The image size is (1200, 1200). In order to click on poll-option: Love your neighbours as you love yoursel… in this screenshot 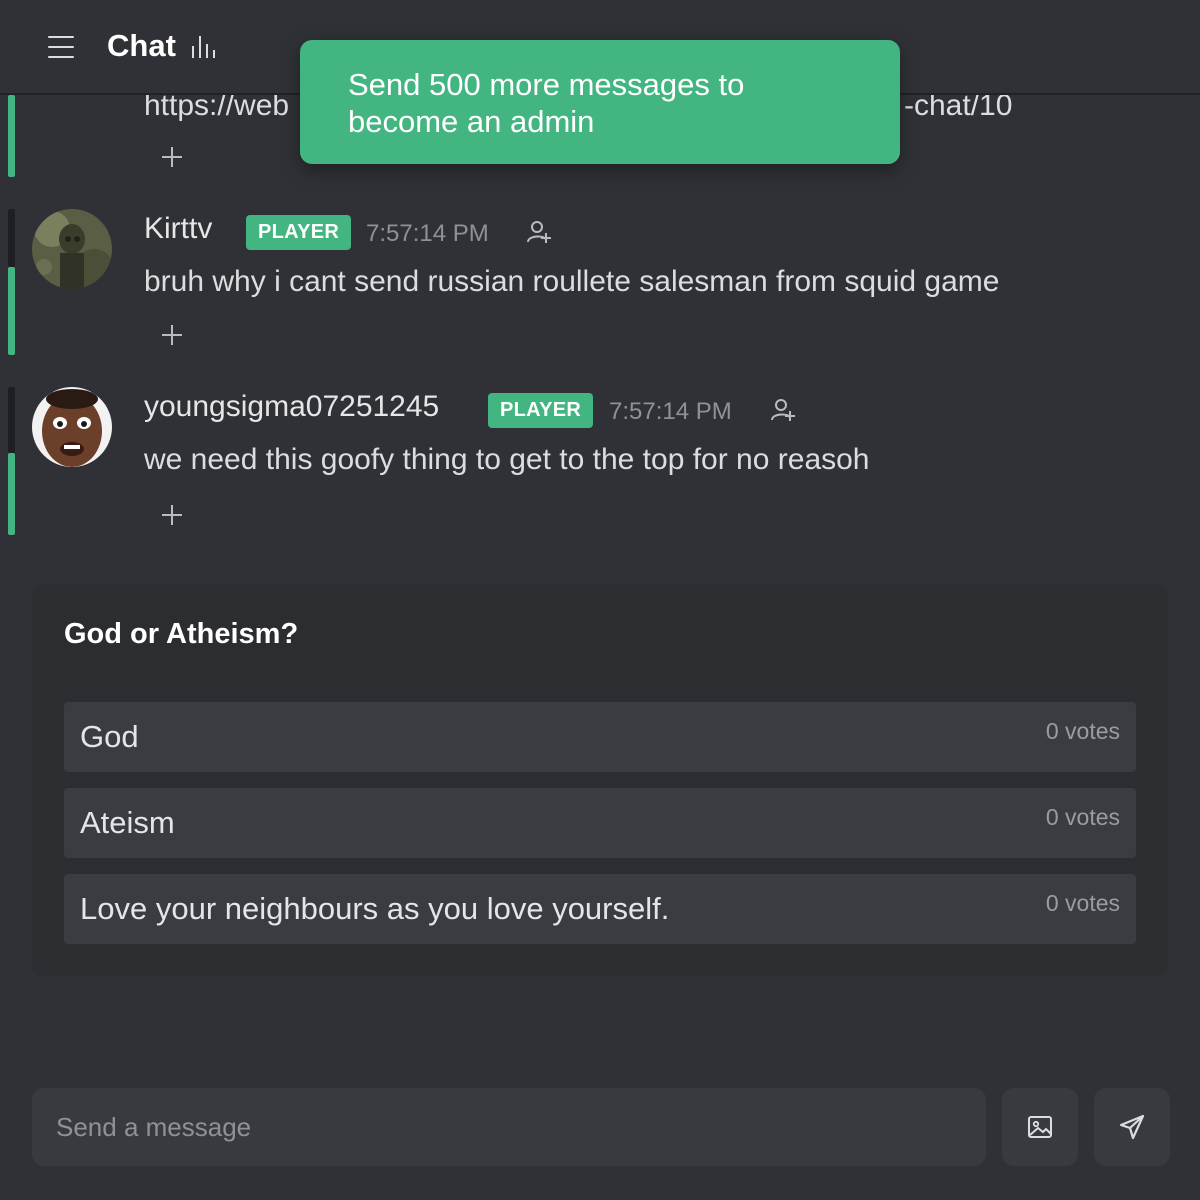, I will do `click(600, 909)`.